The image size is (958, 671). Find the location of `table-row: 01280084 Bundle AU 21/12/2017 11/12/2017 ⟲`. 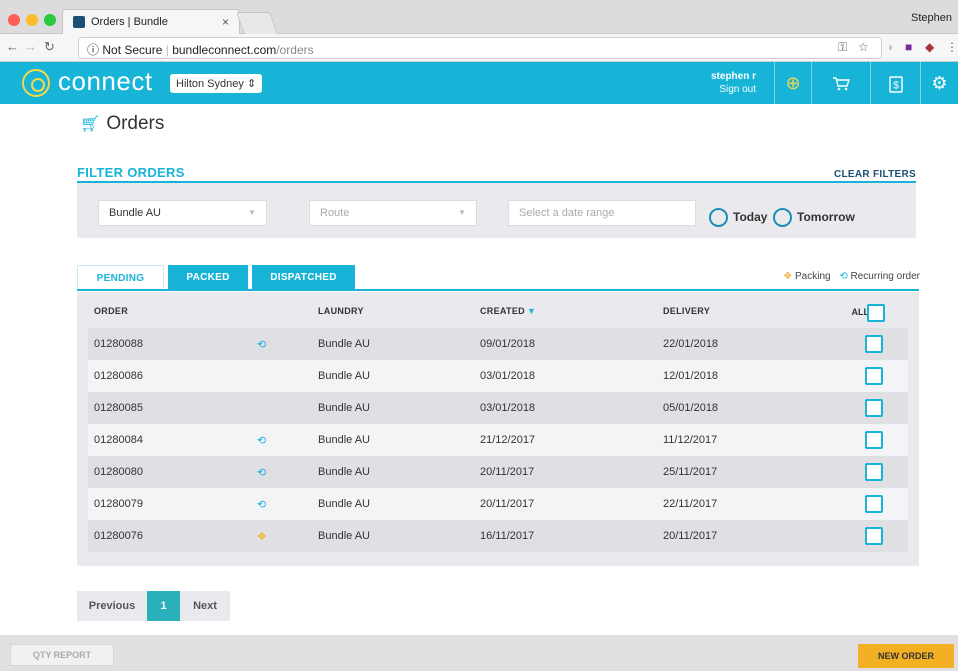

table-row: 01280084 Bundle AU 21/12/2017 11/12/2017 ⟲ is located at coordinates (498, 440).